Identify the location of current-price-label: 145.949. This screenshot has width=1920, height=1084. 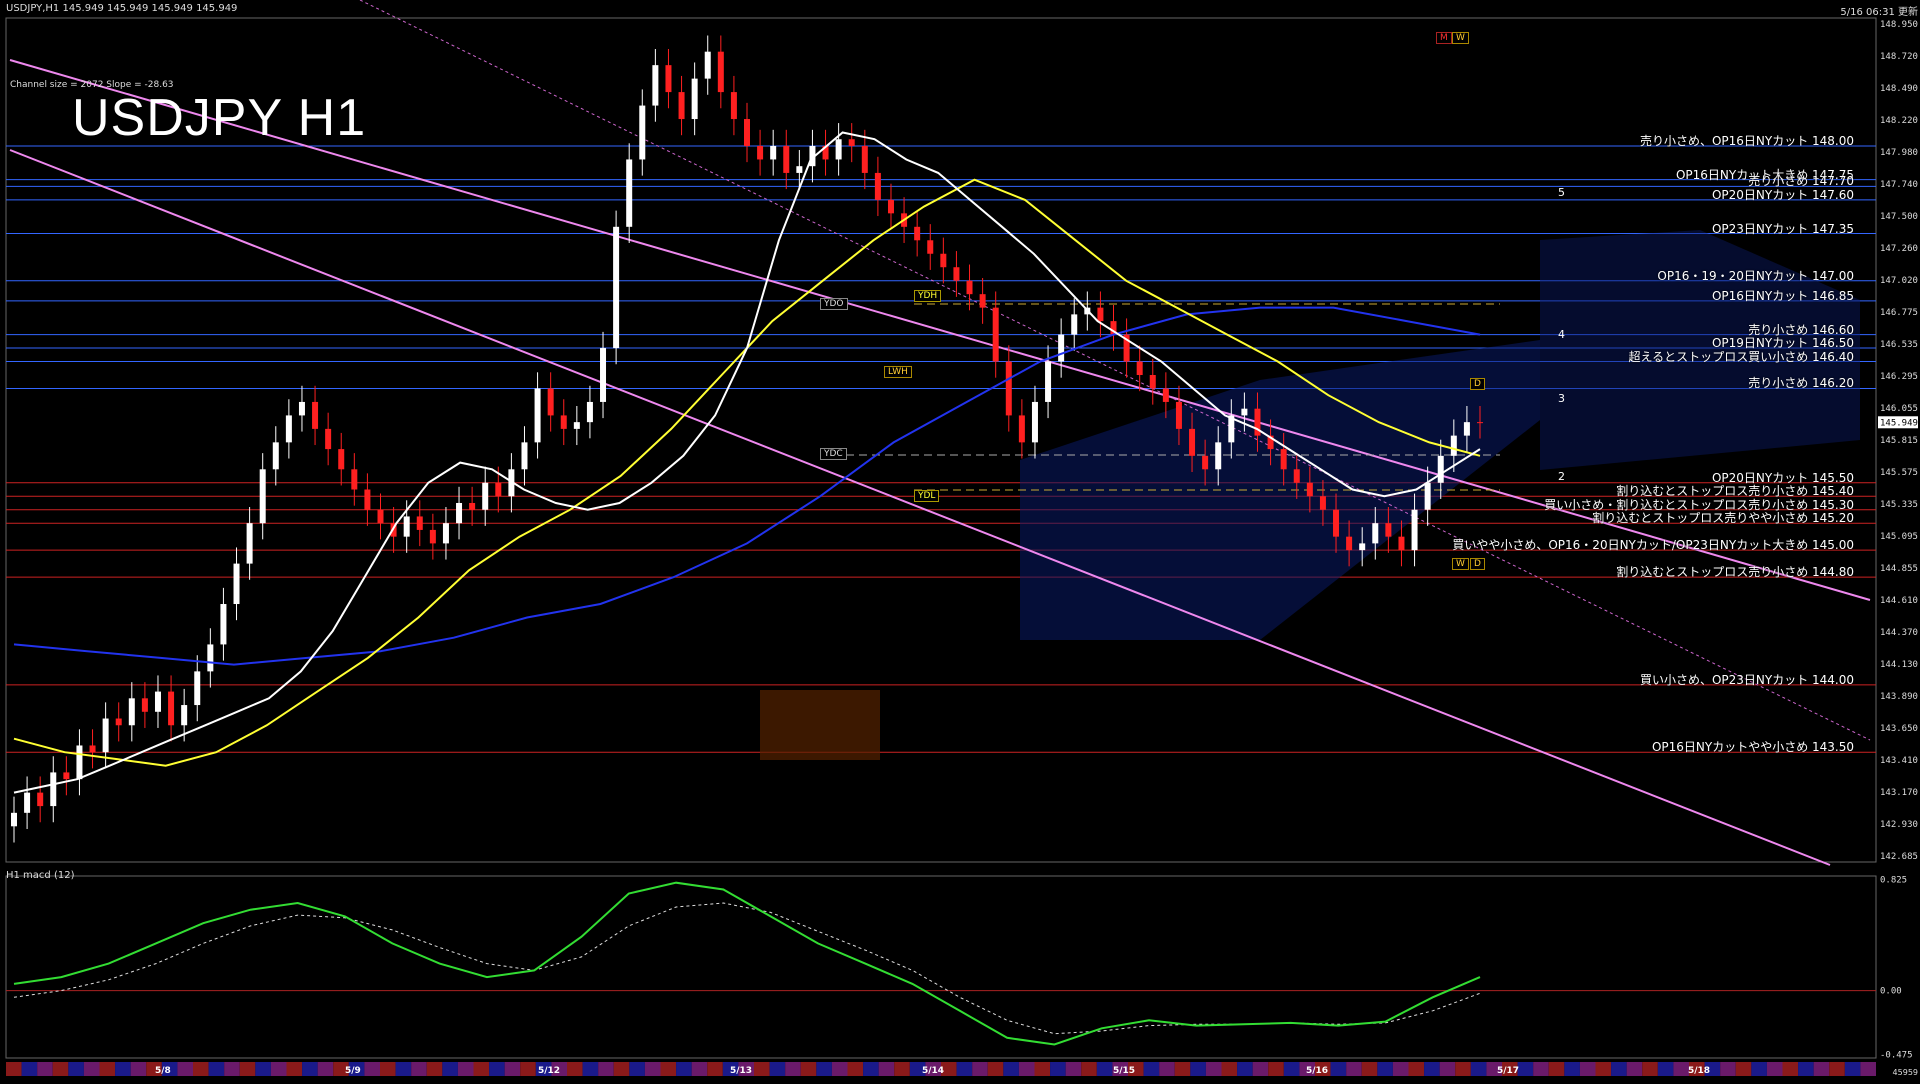
(1899, 423).